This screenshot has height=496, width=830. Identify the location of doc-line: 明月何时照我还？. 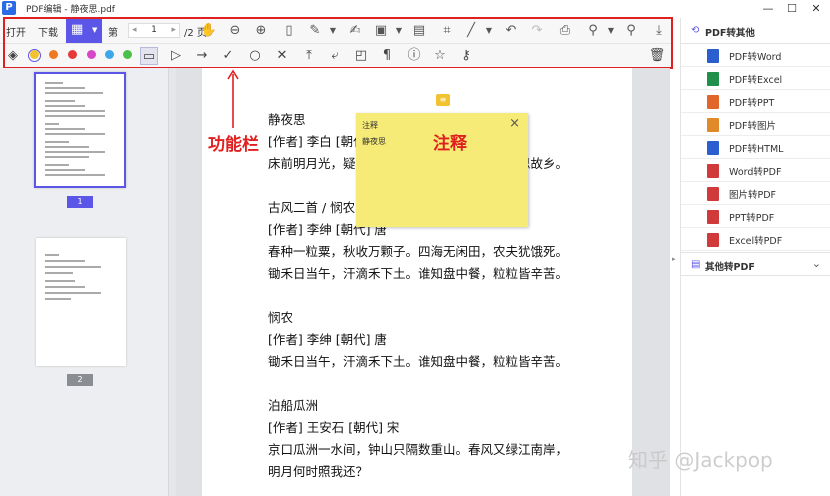
(318, 471).